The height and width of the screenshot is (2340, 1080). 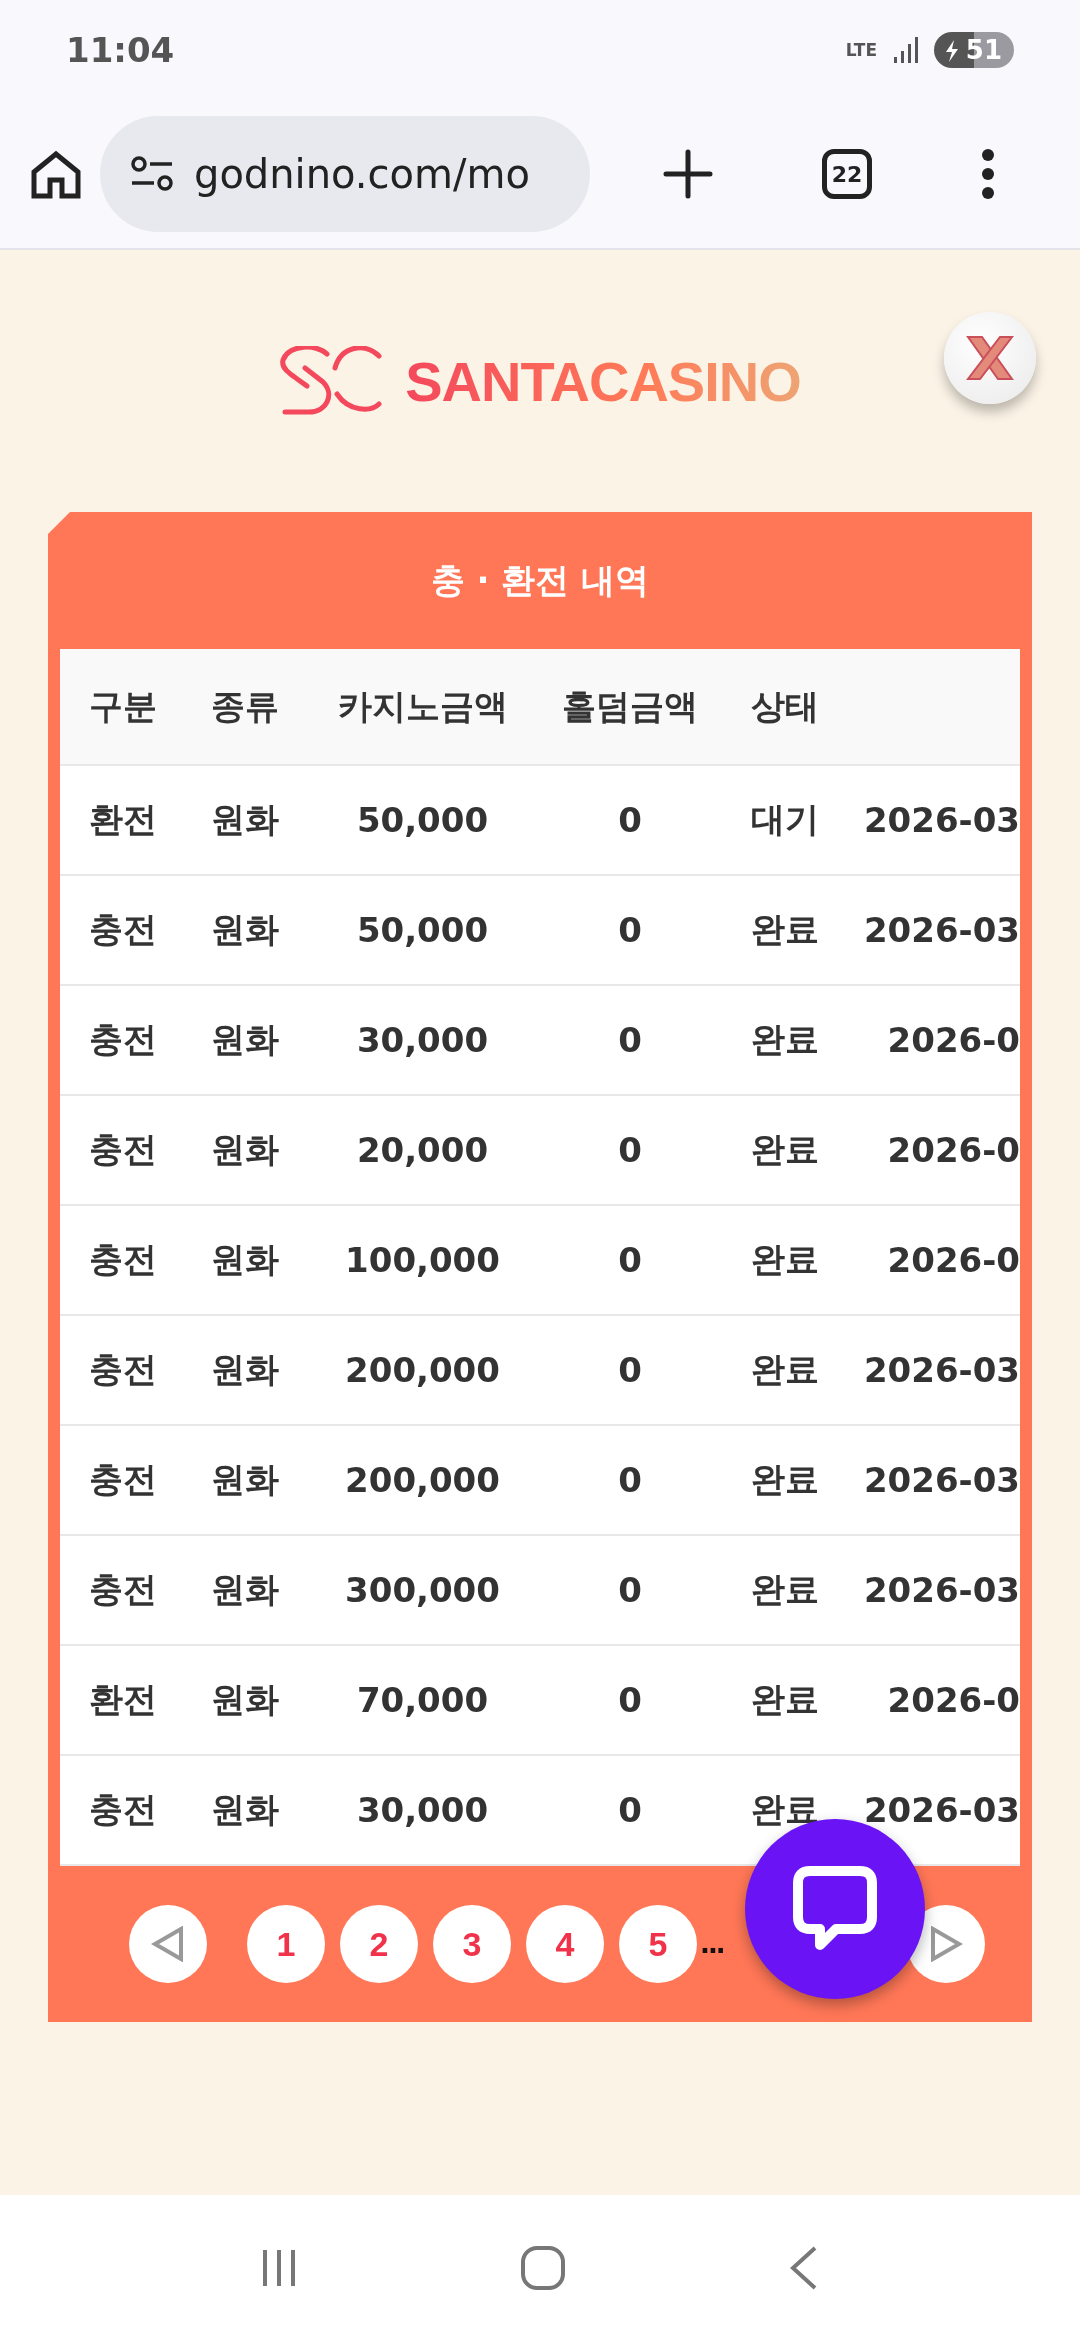 I want to click on panel-title: 충 · 환전 내역, so click(x=540, y=580).